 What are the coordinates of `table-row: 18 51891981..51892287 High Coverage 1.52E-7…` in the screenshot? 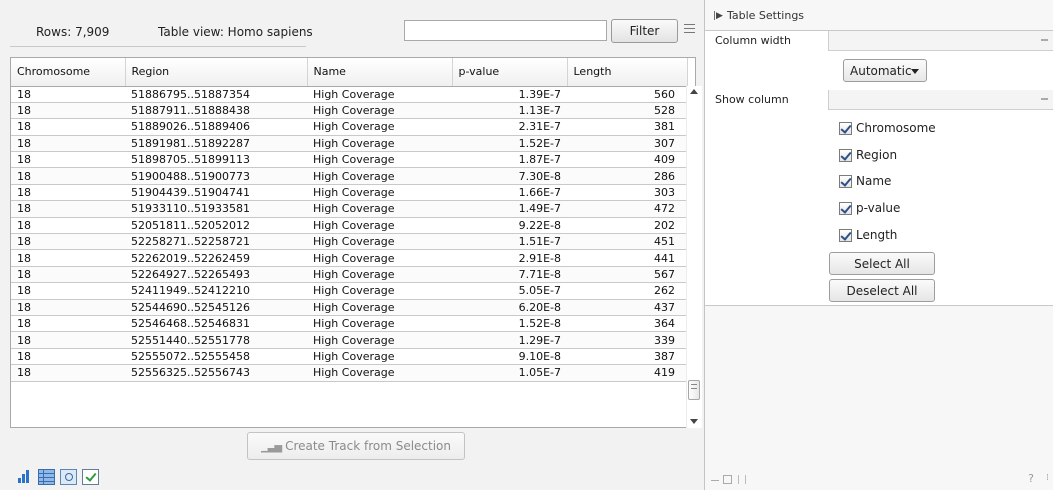 It's located at (349, 144).